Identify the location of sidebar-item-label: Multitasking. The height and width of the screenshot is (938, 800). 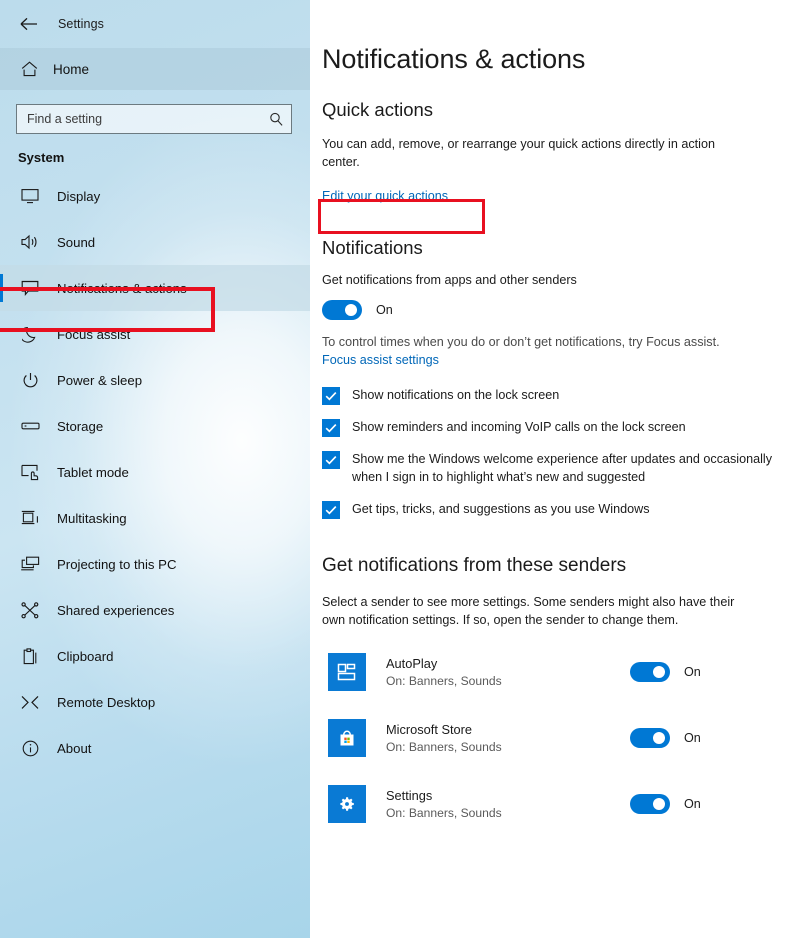
(92, 518).